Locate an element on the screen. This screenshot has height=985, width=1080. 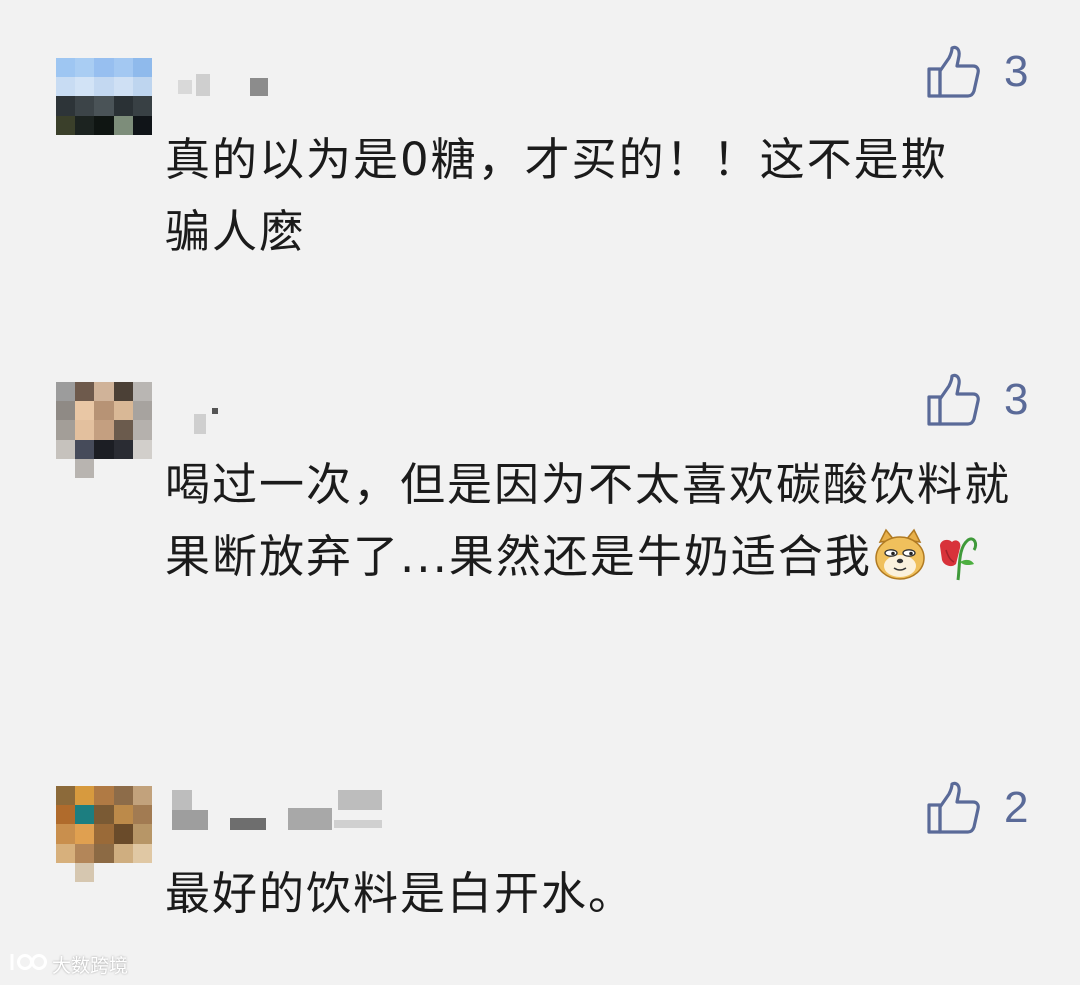
comment-text: 最好的饮料是白开水。 is located at coordinates (400, 893).